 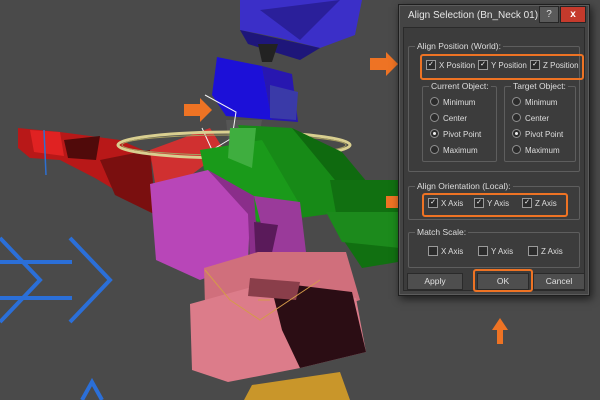 What do you see at coordinates (464, 186) in the screenshot?
I see `align-orientation-label: Align Orientation (Local):` at bounding box center [464, 186].